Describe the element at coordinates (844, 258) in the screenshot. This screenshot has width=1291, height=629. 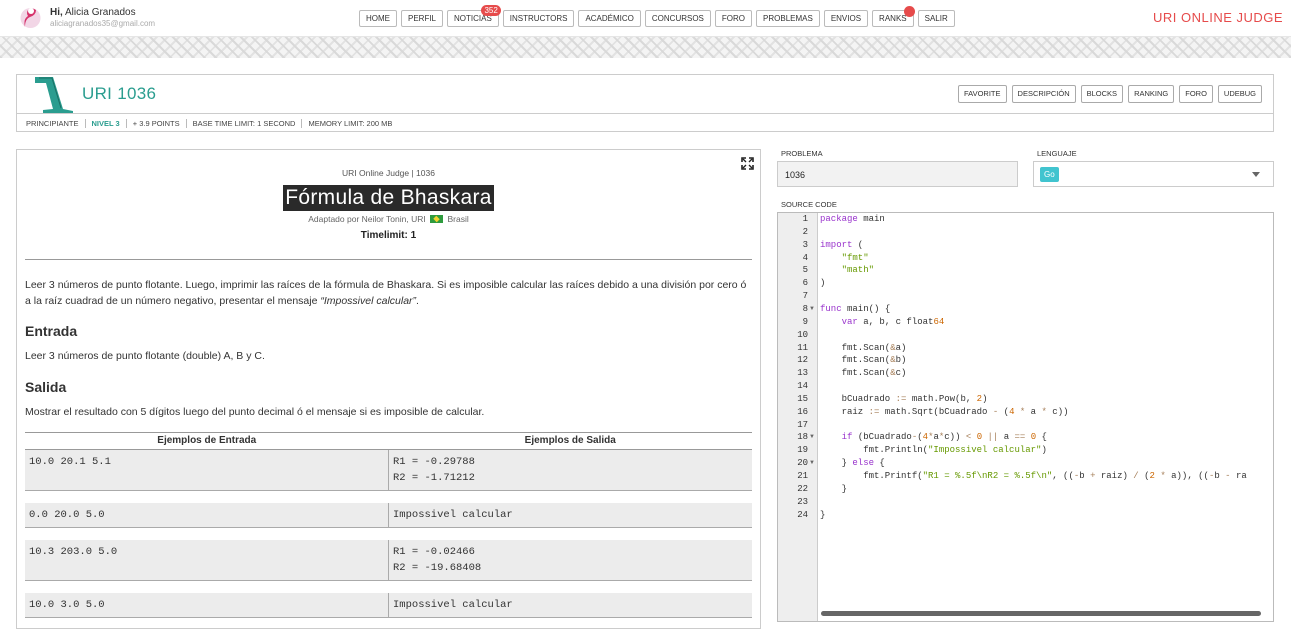
I see `code-line: "fmt"` at that location.